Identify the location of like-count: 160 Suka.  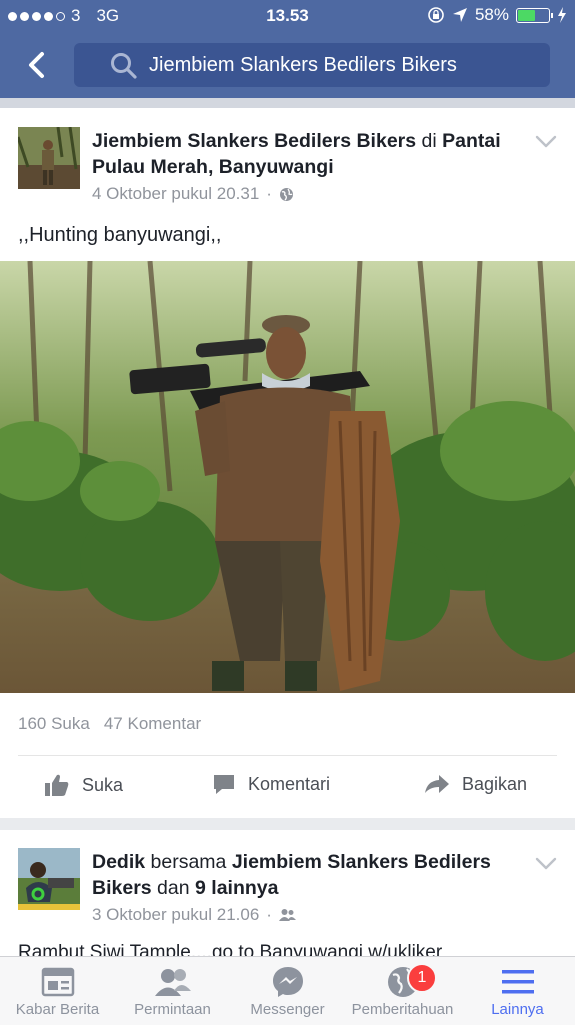
(54, 723).